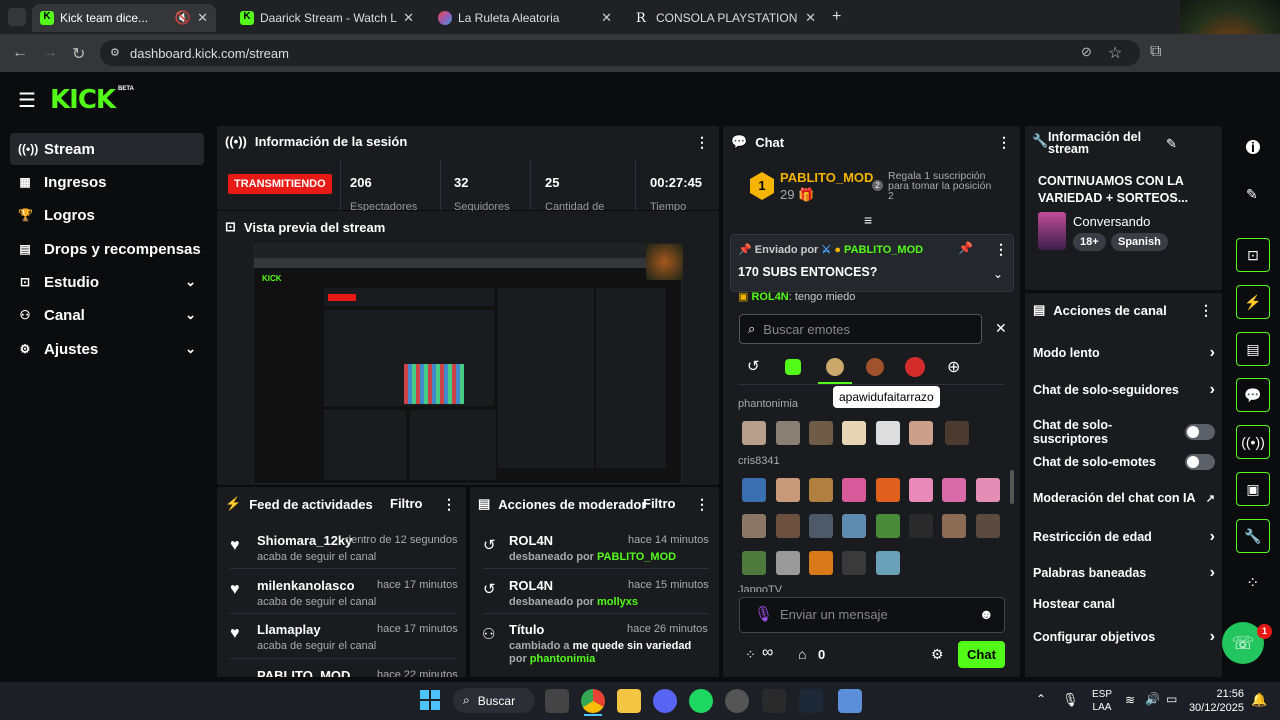 This screenshot has height=720, width=1280. I want to click on emotes-only-toggle, so click(1200, 462).